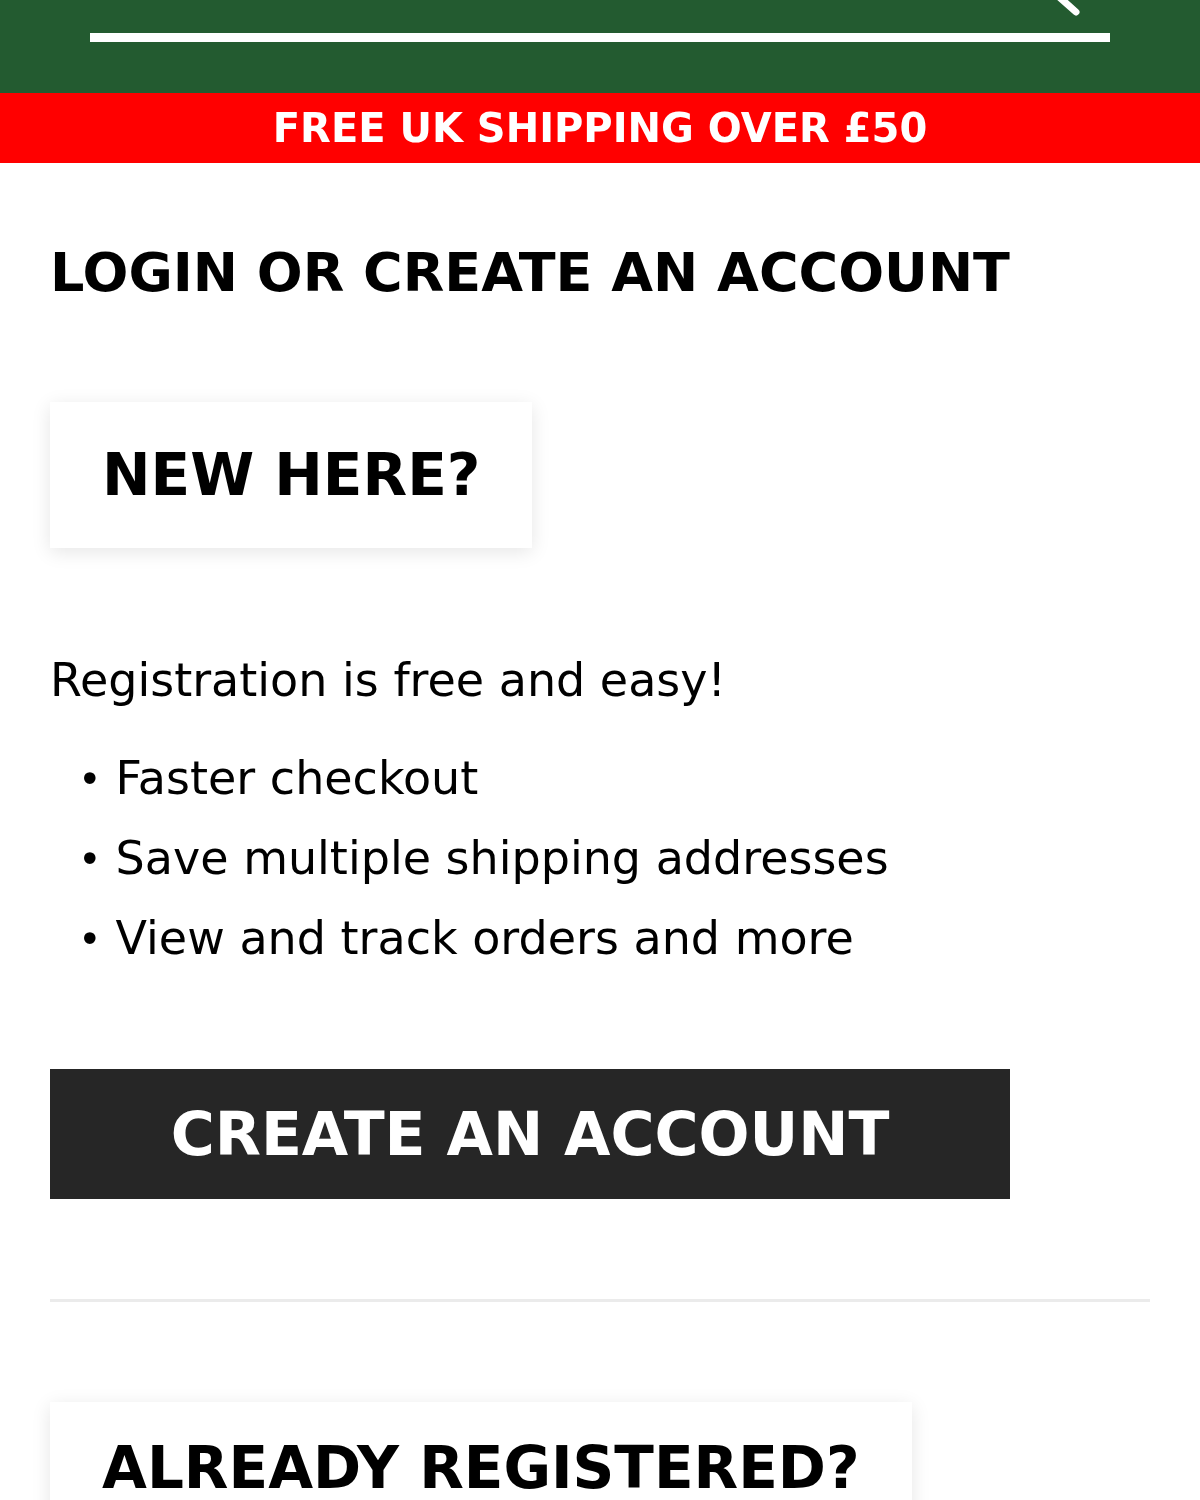 The width and height of the screenshot is (1200, 1500). I want to click on intro-text: Registration is free and easy!, so click(388, 681).